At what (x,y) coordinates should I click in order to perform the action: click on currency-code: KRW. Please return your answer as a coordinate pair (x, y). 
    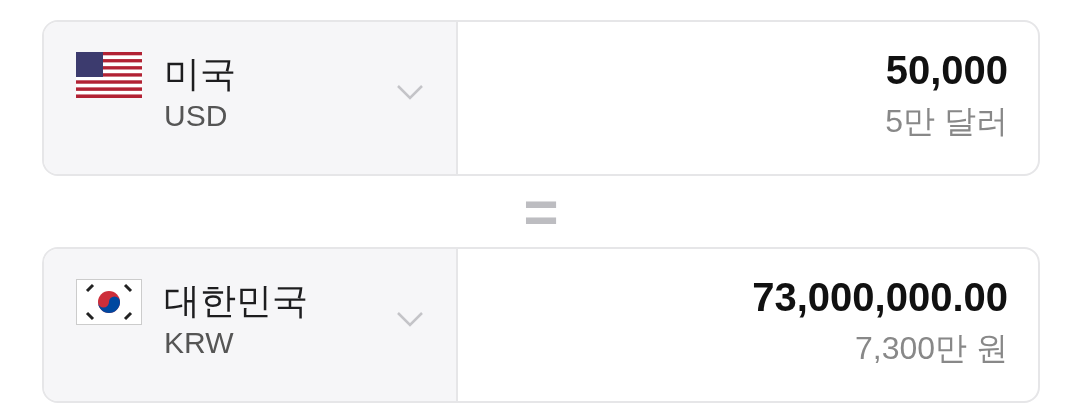
    Looking at the image, I should click on (199, 343).